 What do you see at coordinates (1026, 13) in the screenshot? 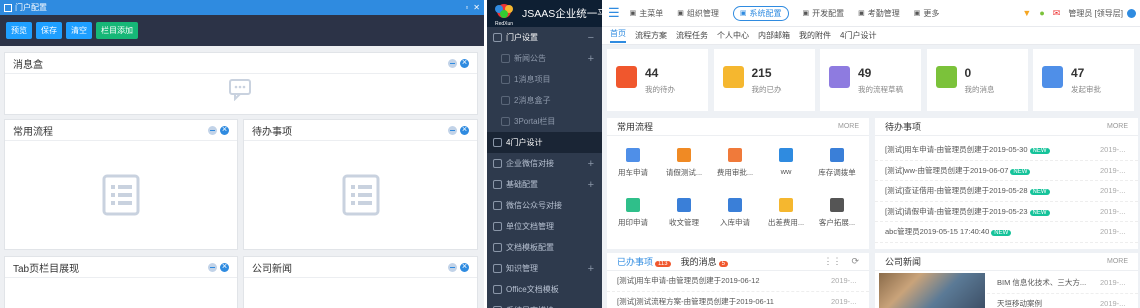
I see `shirt-icon: ▼` at bounding box center [1026, 13].